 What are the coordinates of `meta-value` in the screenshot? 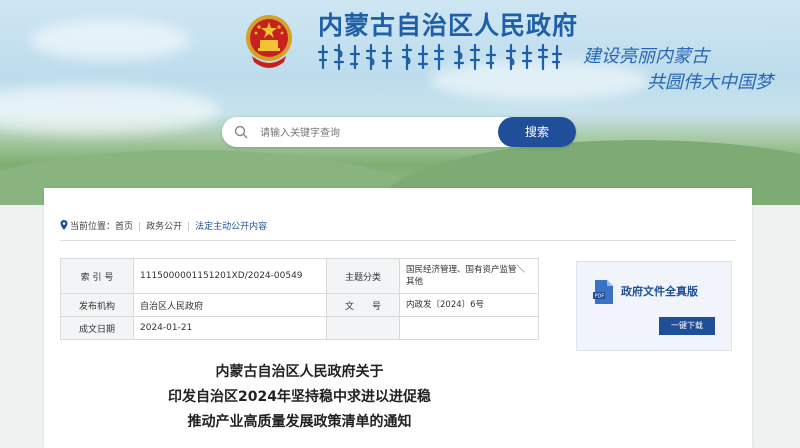 It's located at (469, 328).